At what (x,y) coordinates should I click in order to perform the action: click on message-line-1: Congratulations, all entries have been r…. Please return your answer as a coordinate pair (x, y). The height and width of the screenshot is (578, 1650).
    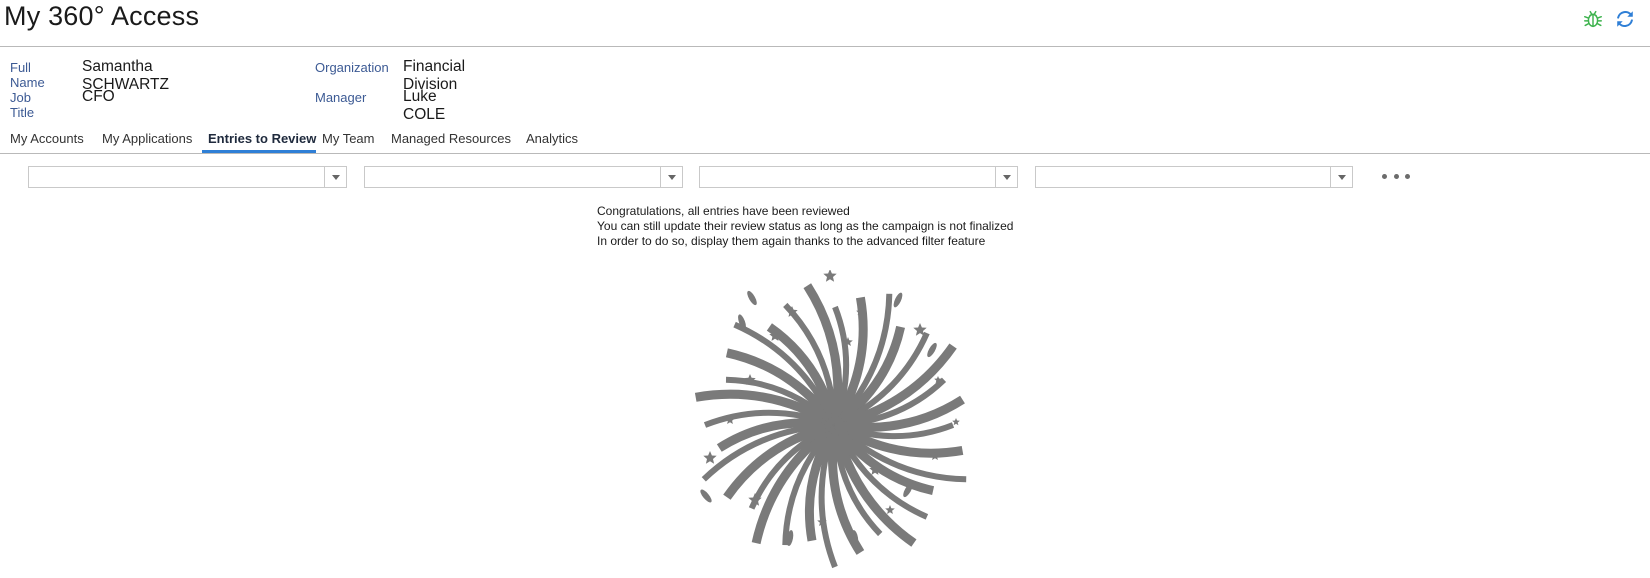
    Looking at the image, I should click on (723, 211).